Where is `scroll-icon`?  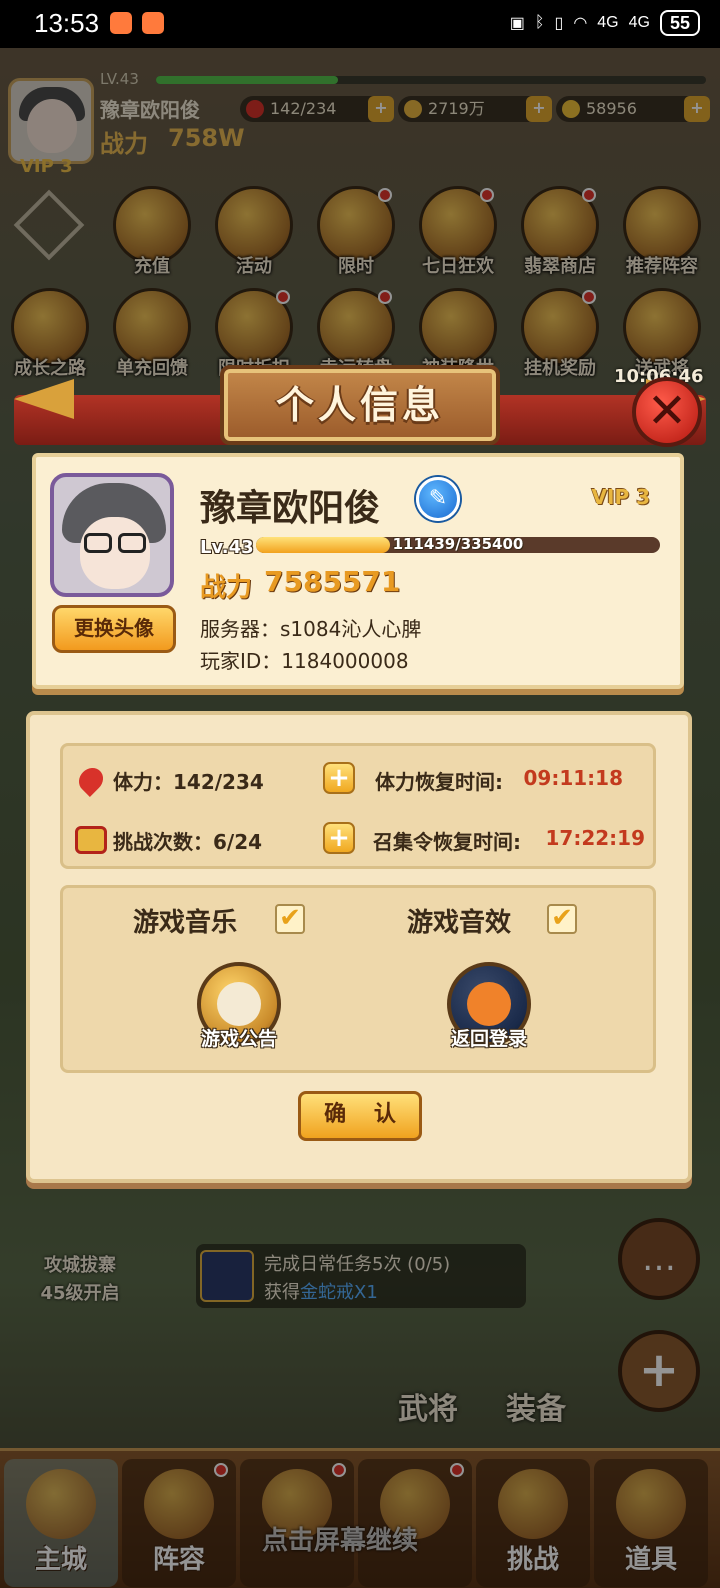
scroll-icon is located at coordinates (239, 1004).